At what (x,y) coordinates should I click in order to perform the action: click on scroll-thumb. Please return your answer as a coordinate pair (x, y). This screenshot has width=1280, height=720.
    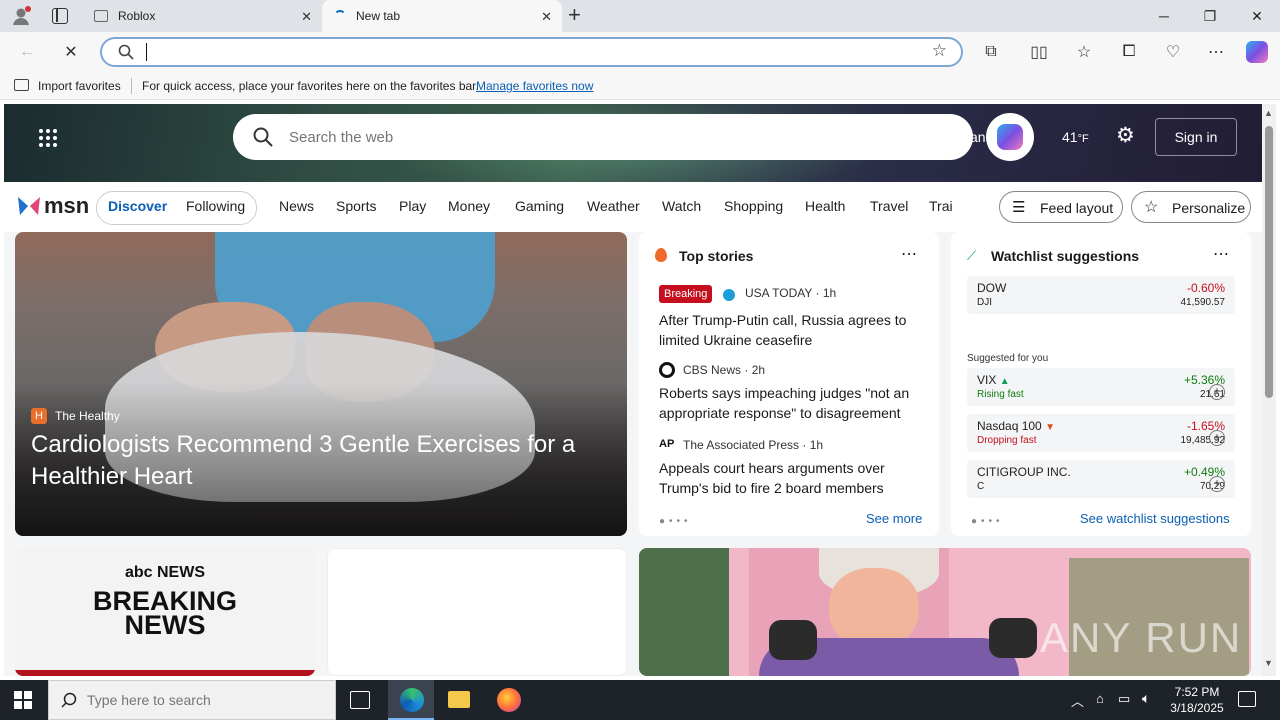
    Looking at the image, I should click on (1269, 262).